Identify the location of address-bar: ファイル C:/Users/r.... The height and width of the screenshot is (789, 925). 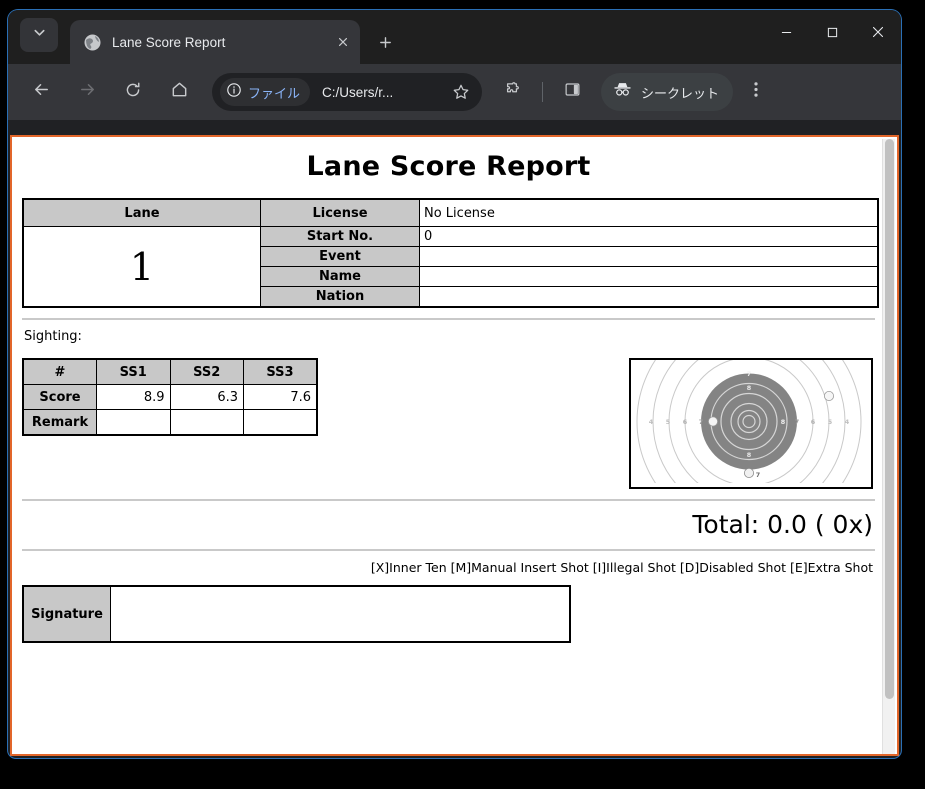
(347, 92).